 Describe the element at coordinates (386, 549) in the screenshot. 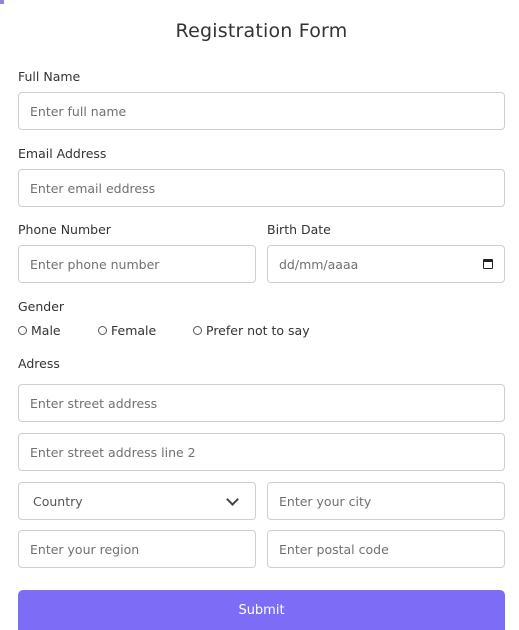

I see `postal-code-input` at that location.